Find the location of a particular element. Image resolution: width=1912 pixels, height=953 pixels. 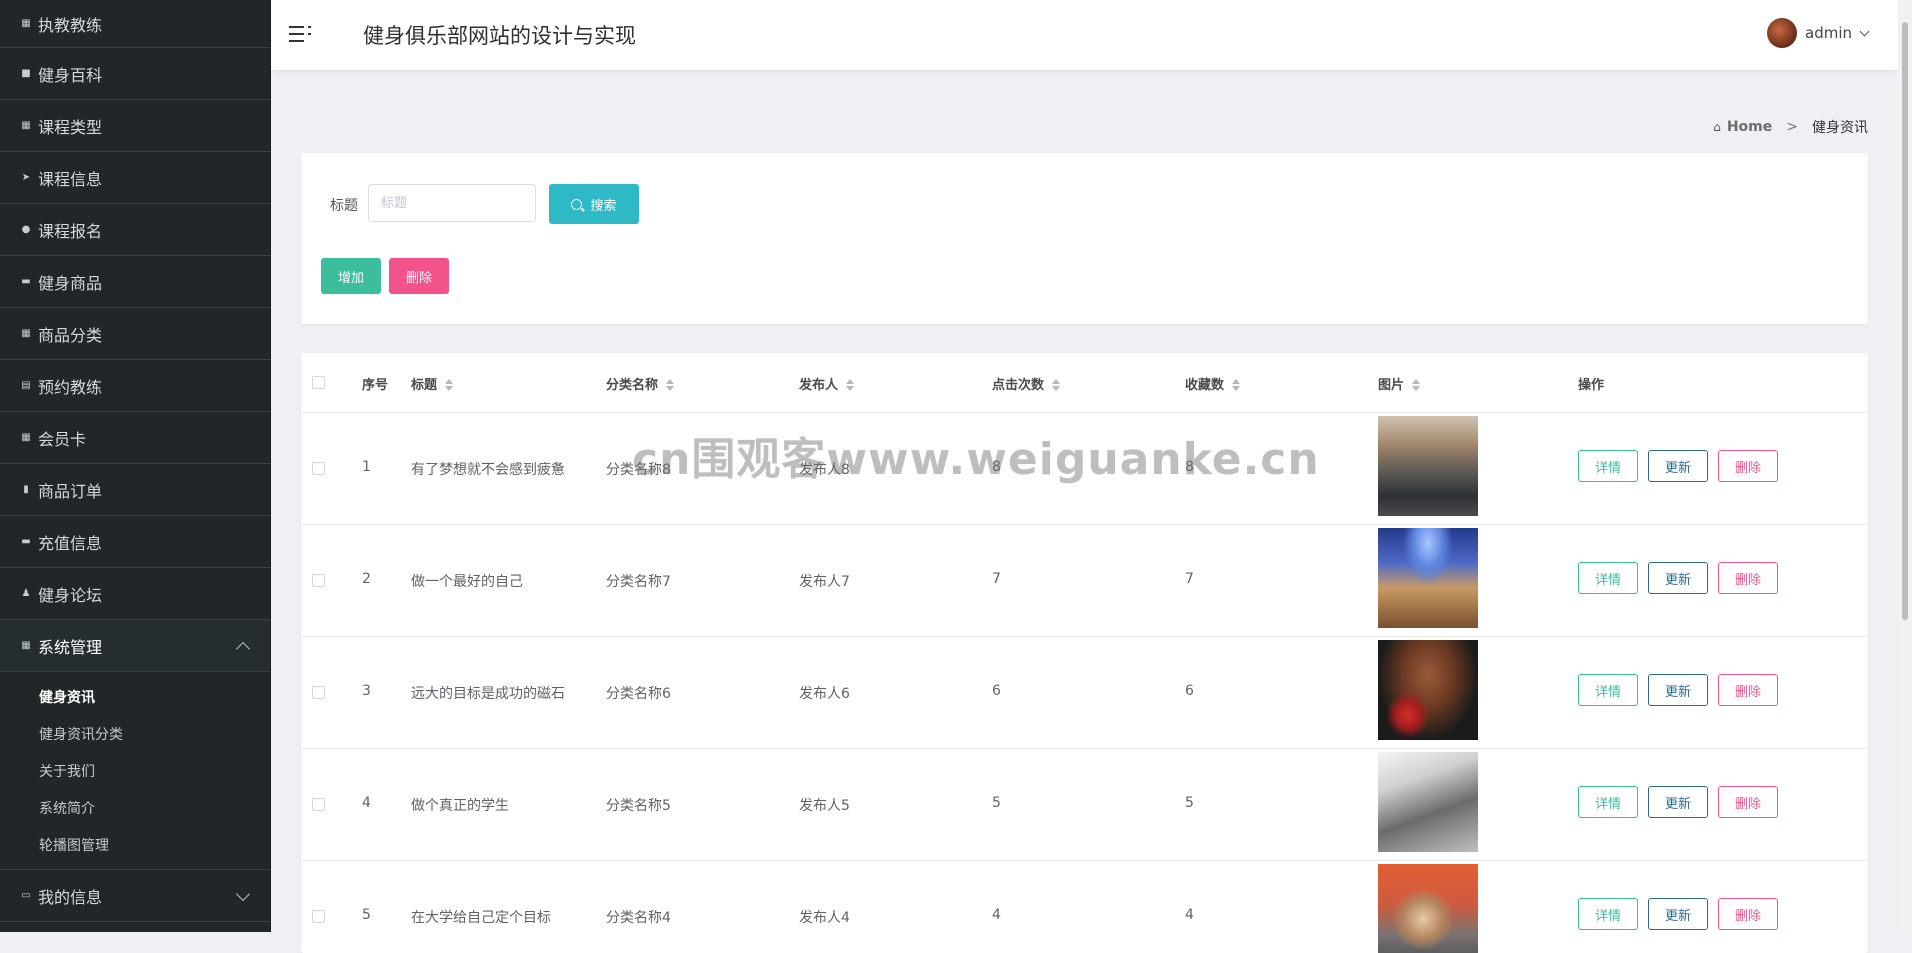

breadcrumb-home: Home is located at coordinates (1749, 127).